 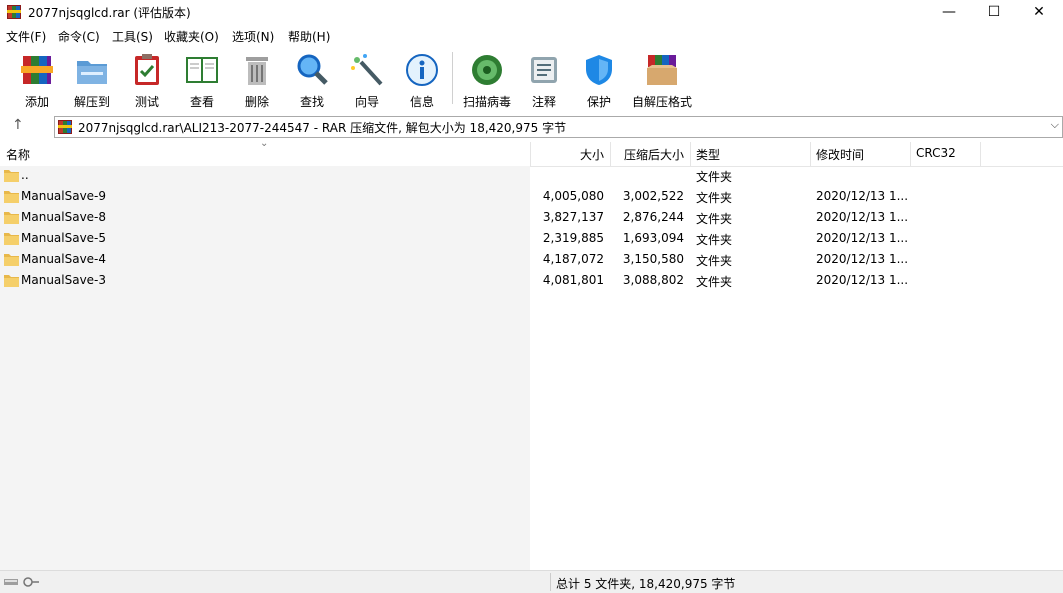 I want to click on menu-options: 选项(N), so click(x=253, y=36).